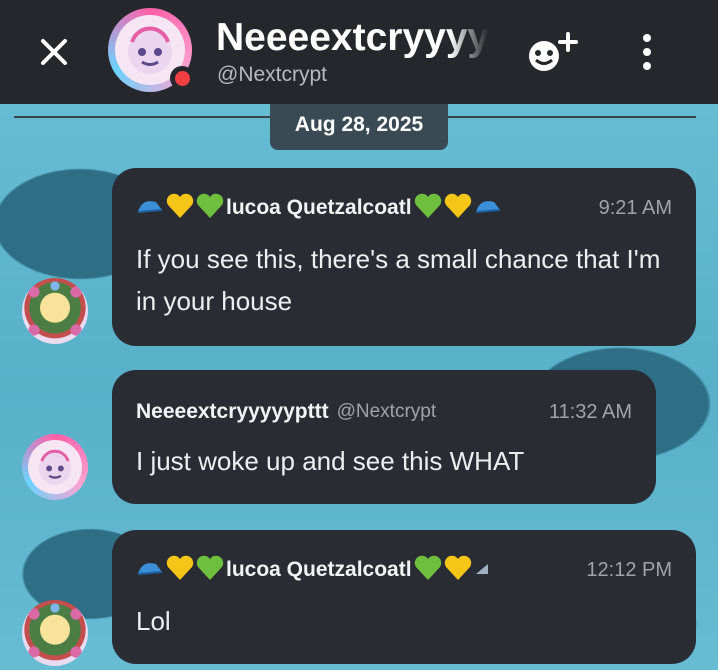 The height and width of the screenshot is (670, 718). What do you see at coordinates (232, 412) in the screenshot?
I see `message-author: Neeeextcryyyyypttt` at bounding box center [232, 412].